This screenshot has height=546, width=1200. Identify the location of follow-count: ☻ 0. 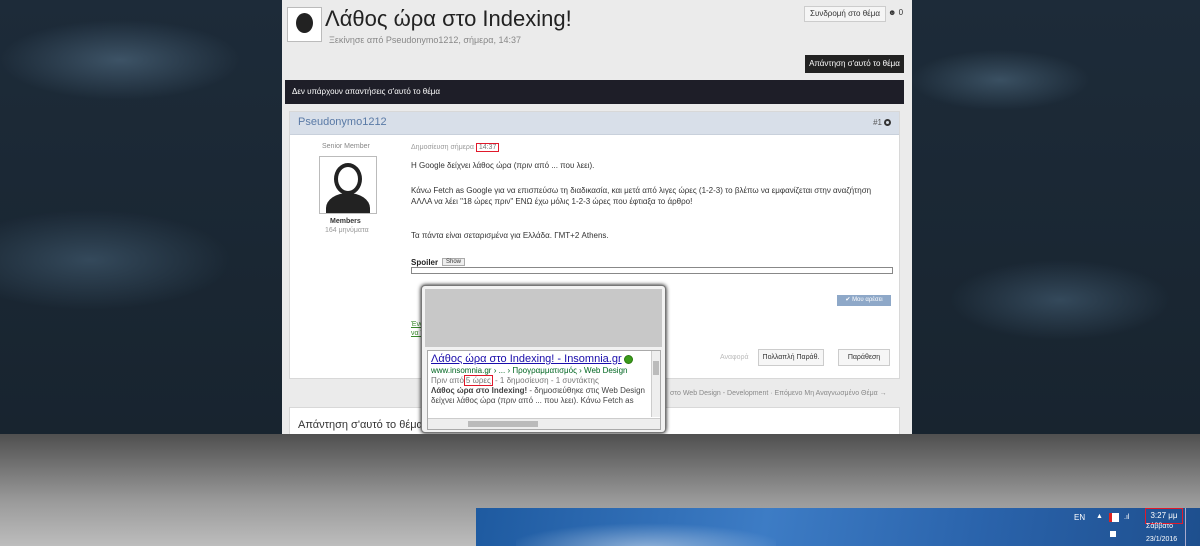
(896, 12).